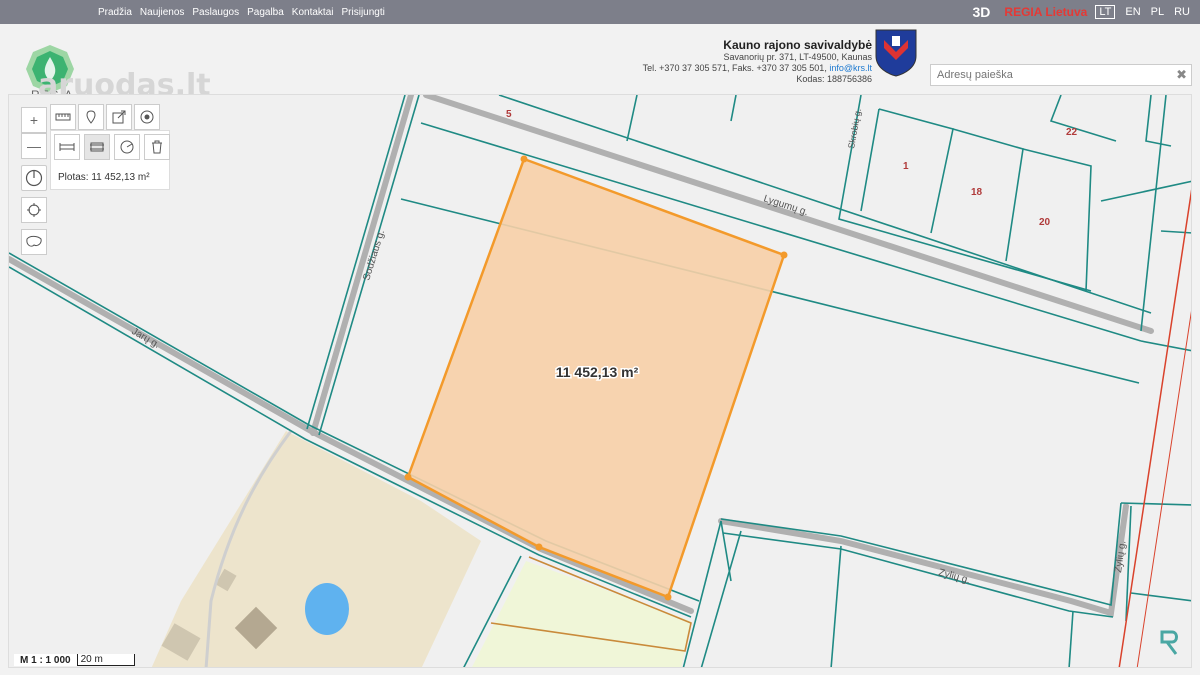  Describe the element at coordinates (1045, 222) in the screenshot. I see `parcel-number: 20` at that location.